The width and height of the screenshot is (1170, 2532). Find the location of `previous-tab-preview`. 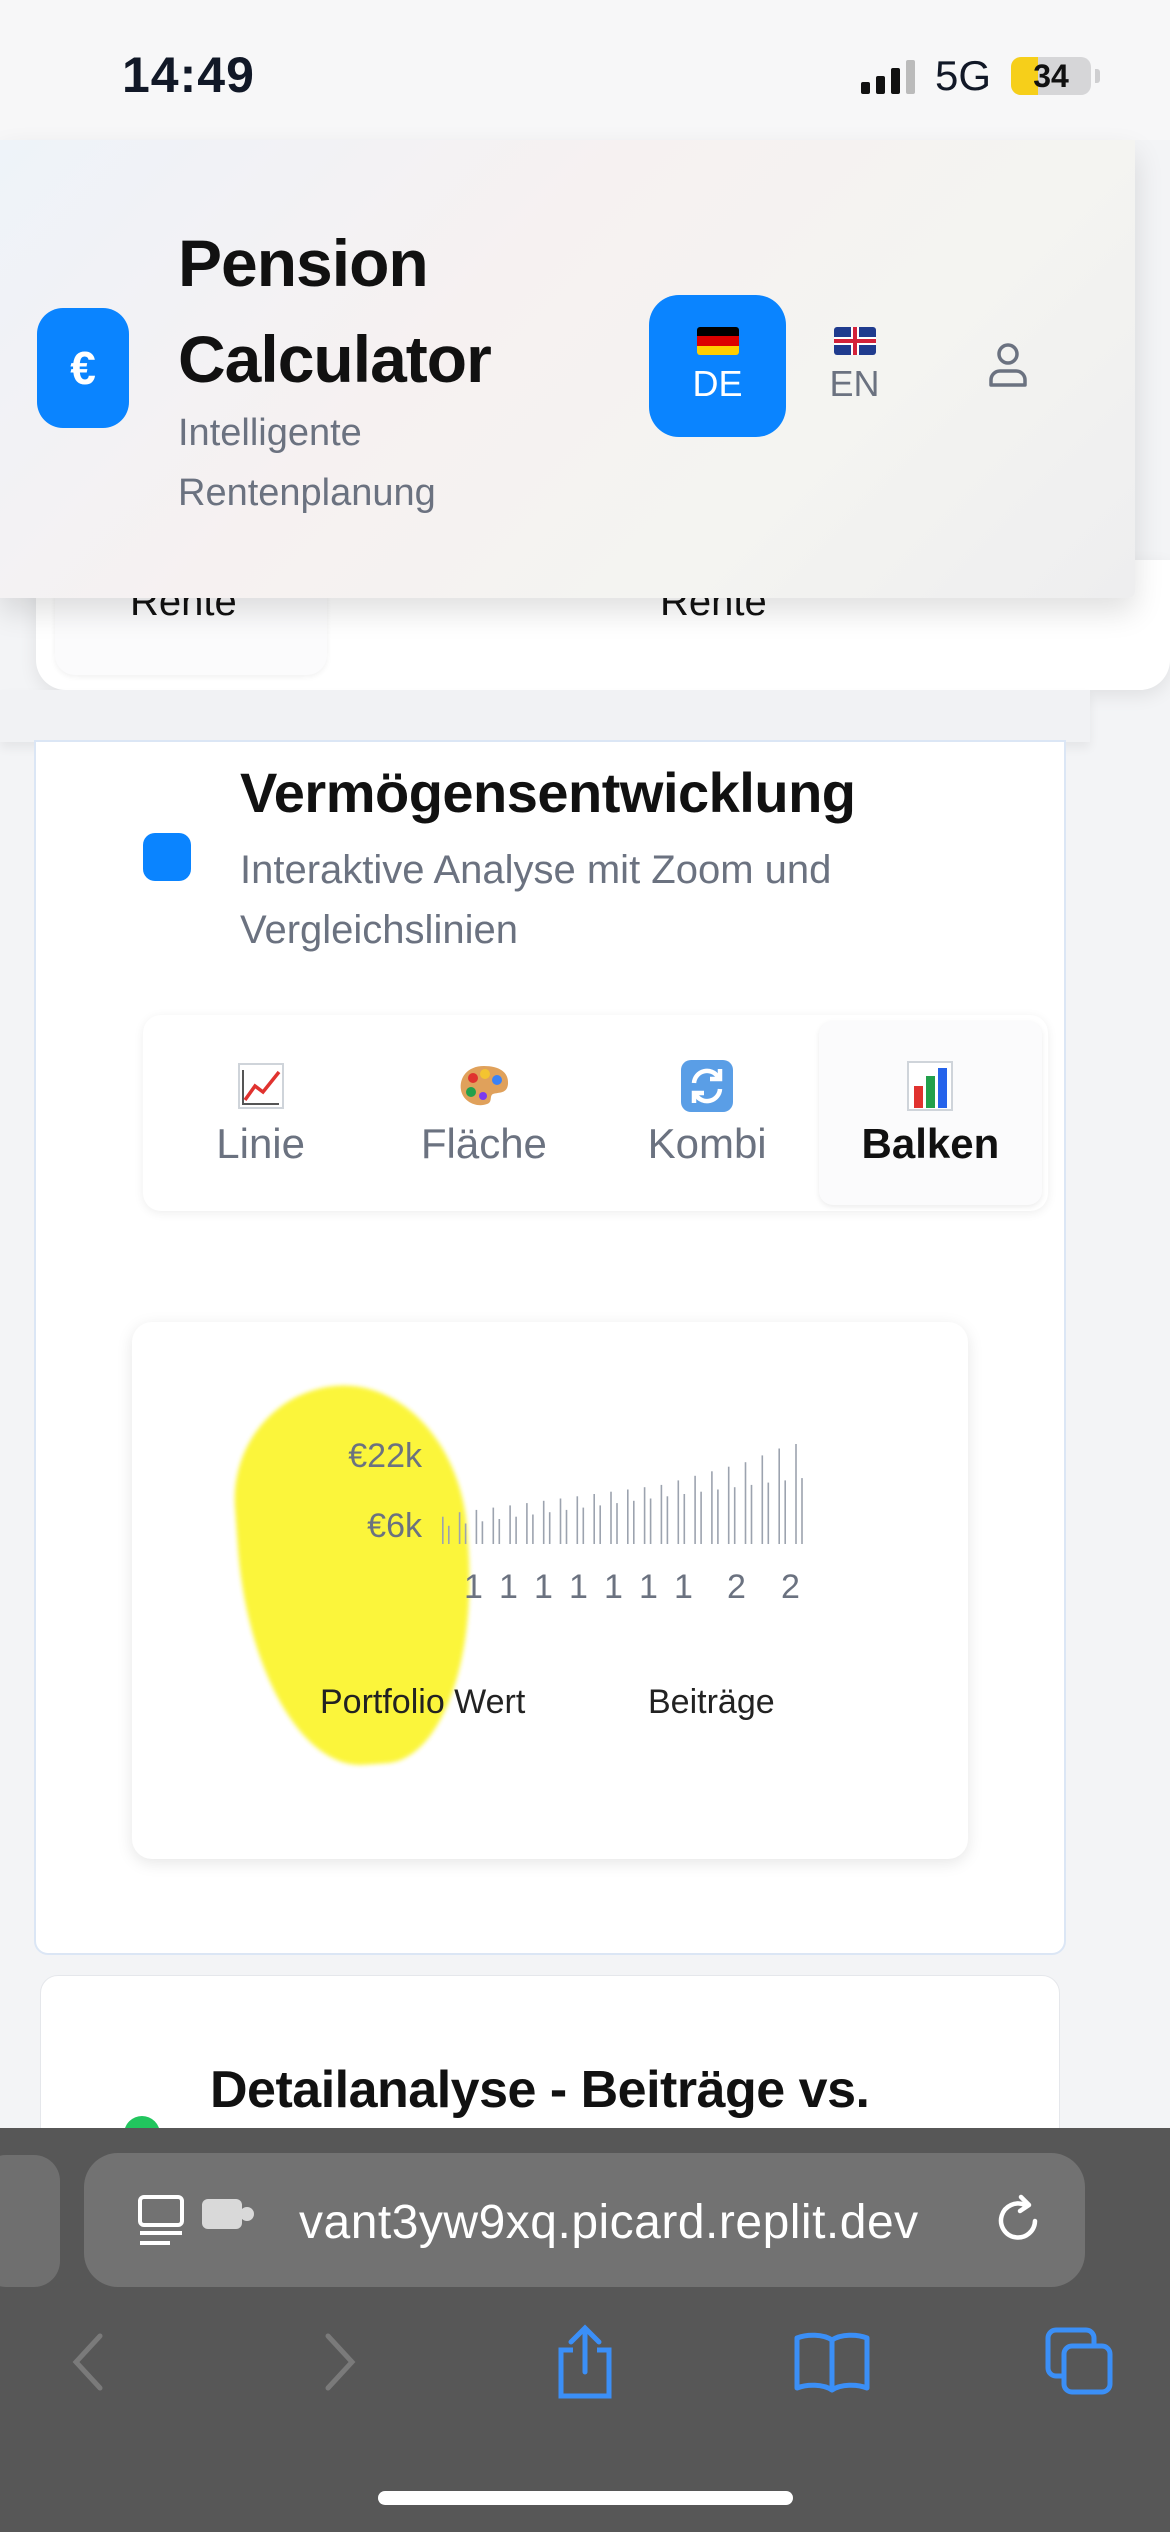

previous-tab-preview is located at coordinates (30, 2221).